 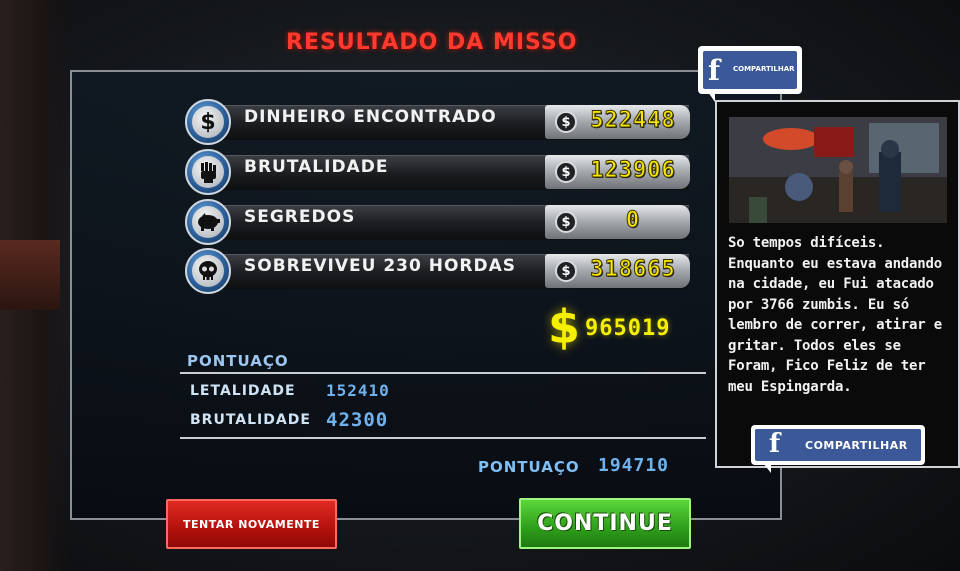 I want to click on mission-result-title: RESULTADO DA MISSO, so click(x=432, y=42).